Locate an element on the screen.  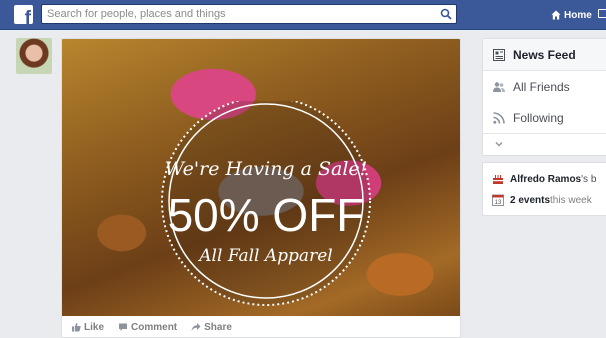
top-navigation-bar: f Home is located at coordinates (303, 15).